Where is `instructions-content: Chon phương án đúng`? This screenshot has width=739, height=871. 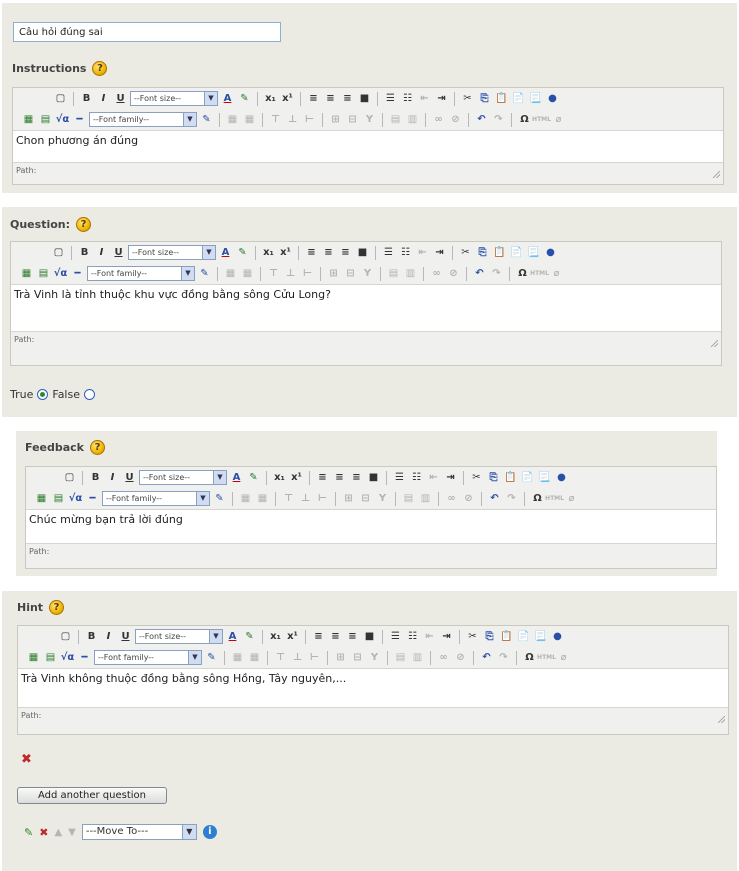 instructions-content: Chon phương án đúng is located at coordinates (368, 146).